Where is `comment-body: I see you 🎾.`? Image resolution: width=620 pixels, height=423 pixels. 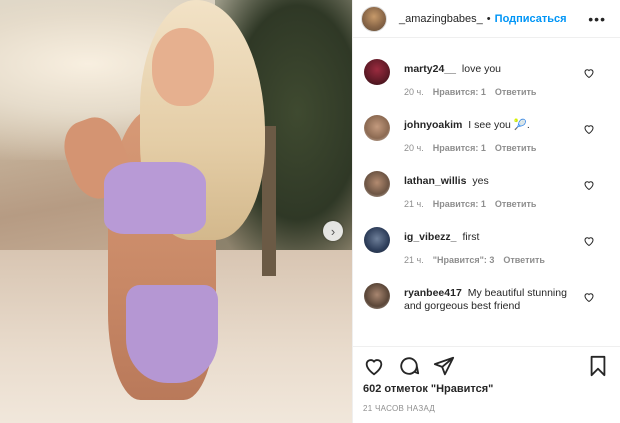 comment-body: I see you 🎾. is located at coordinates (499, 125).